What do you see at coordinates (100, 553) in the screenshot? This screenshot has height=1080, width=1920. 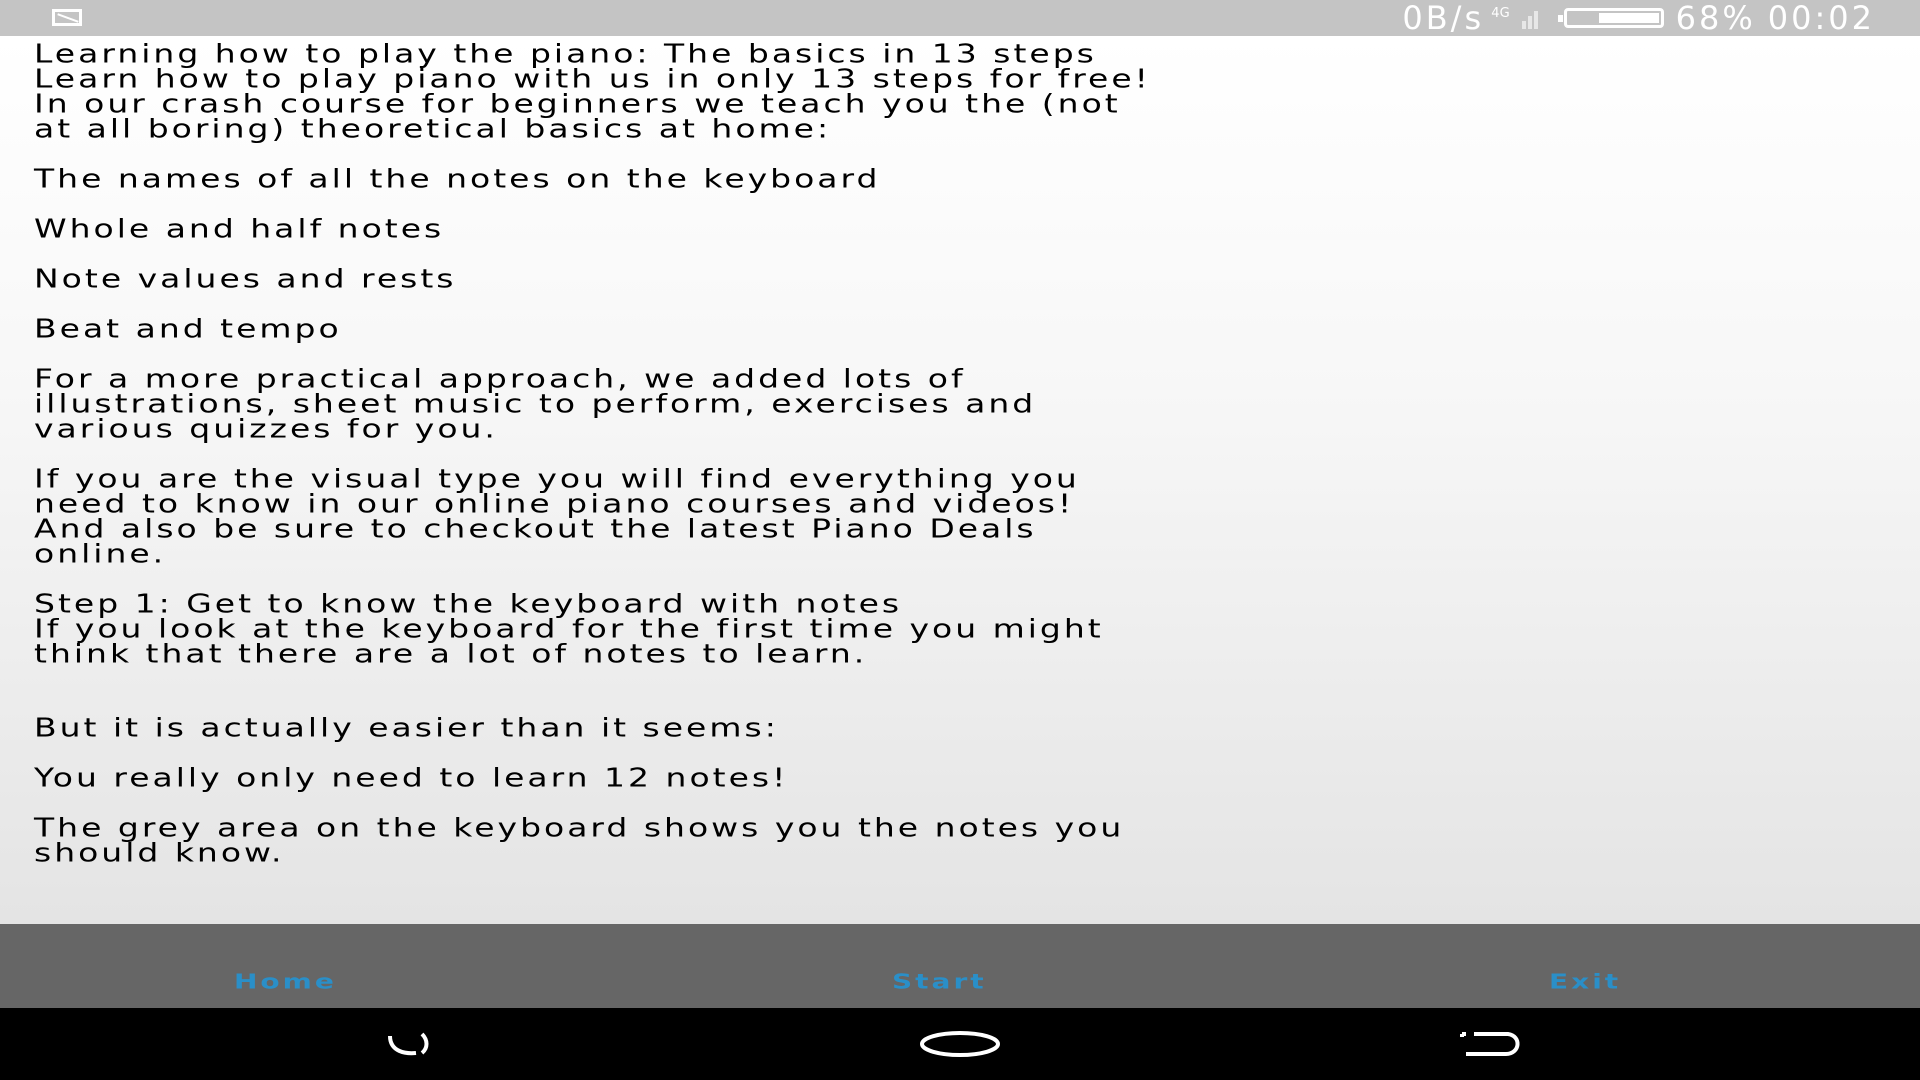 I see `article-line: online.` at bounding box center [100, 553].